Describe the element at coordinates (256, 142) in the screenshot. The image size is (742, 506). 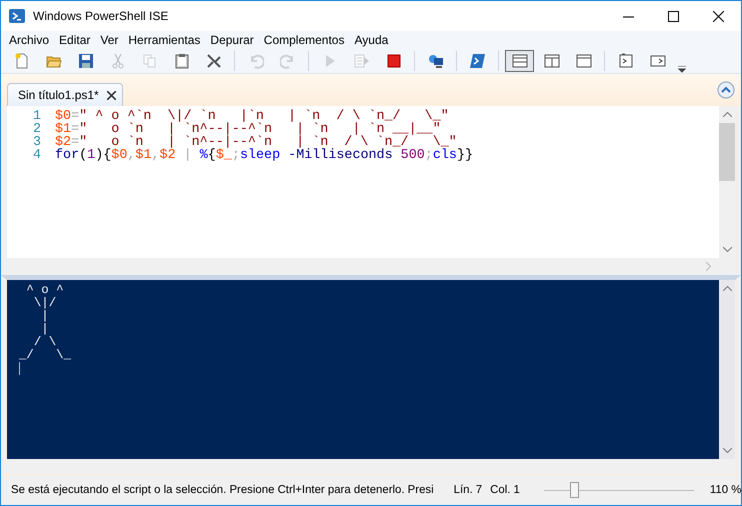
I see `code-line: $2=" o `n | `n^--|--^`n | `n / \ `n_/ \_"` at that location.